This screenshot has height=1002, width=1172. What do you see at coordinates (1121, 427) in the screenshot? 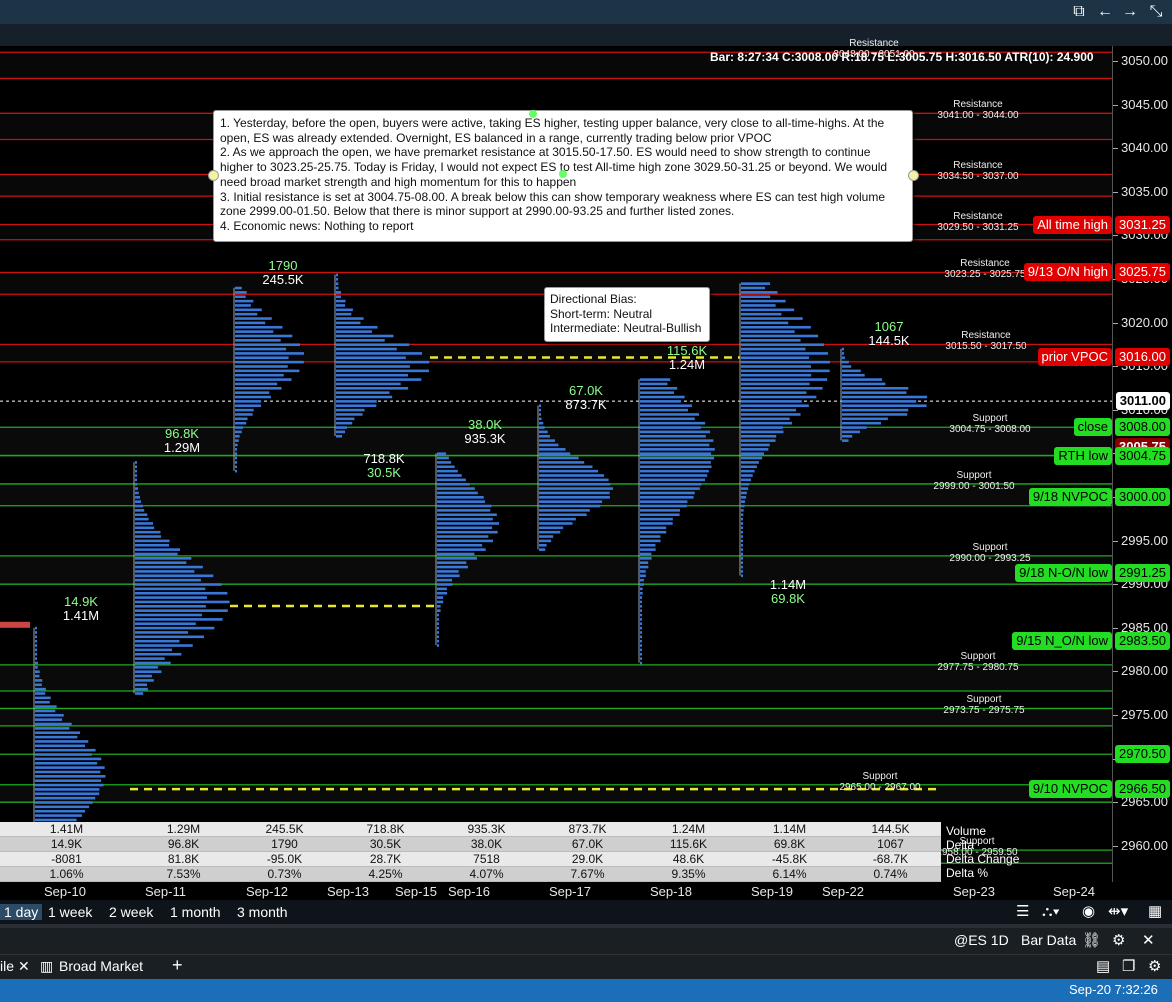
I see `price-tag: close 3008.00` at bounding box center [1121, 427].